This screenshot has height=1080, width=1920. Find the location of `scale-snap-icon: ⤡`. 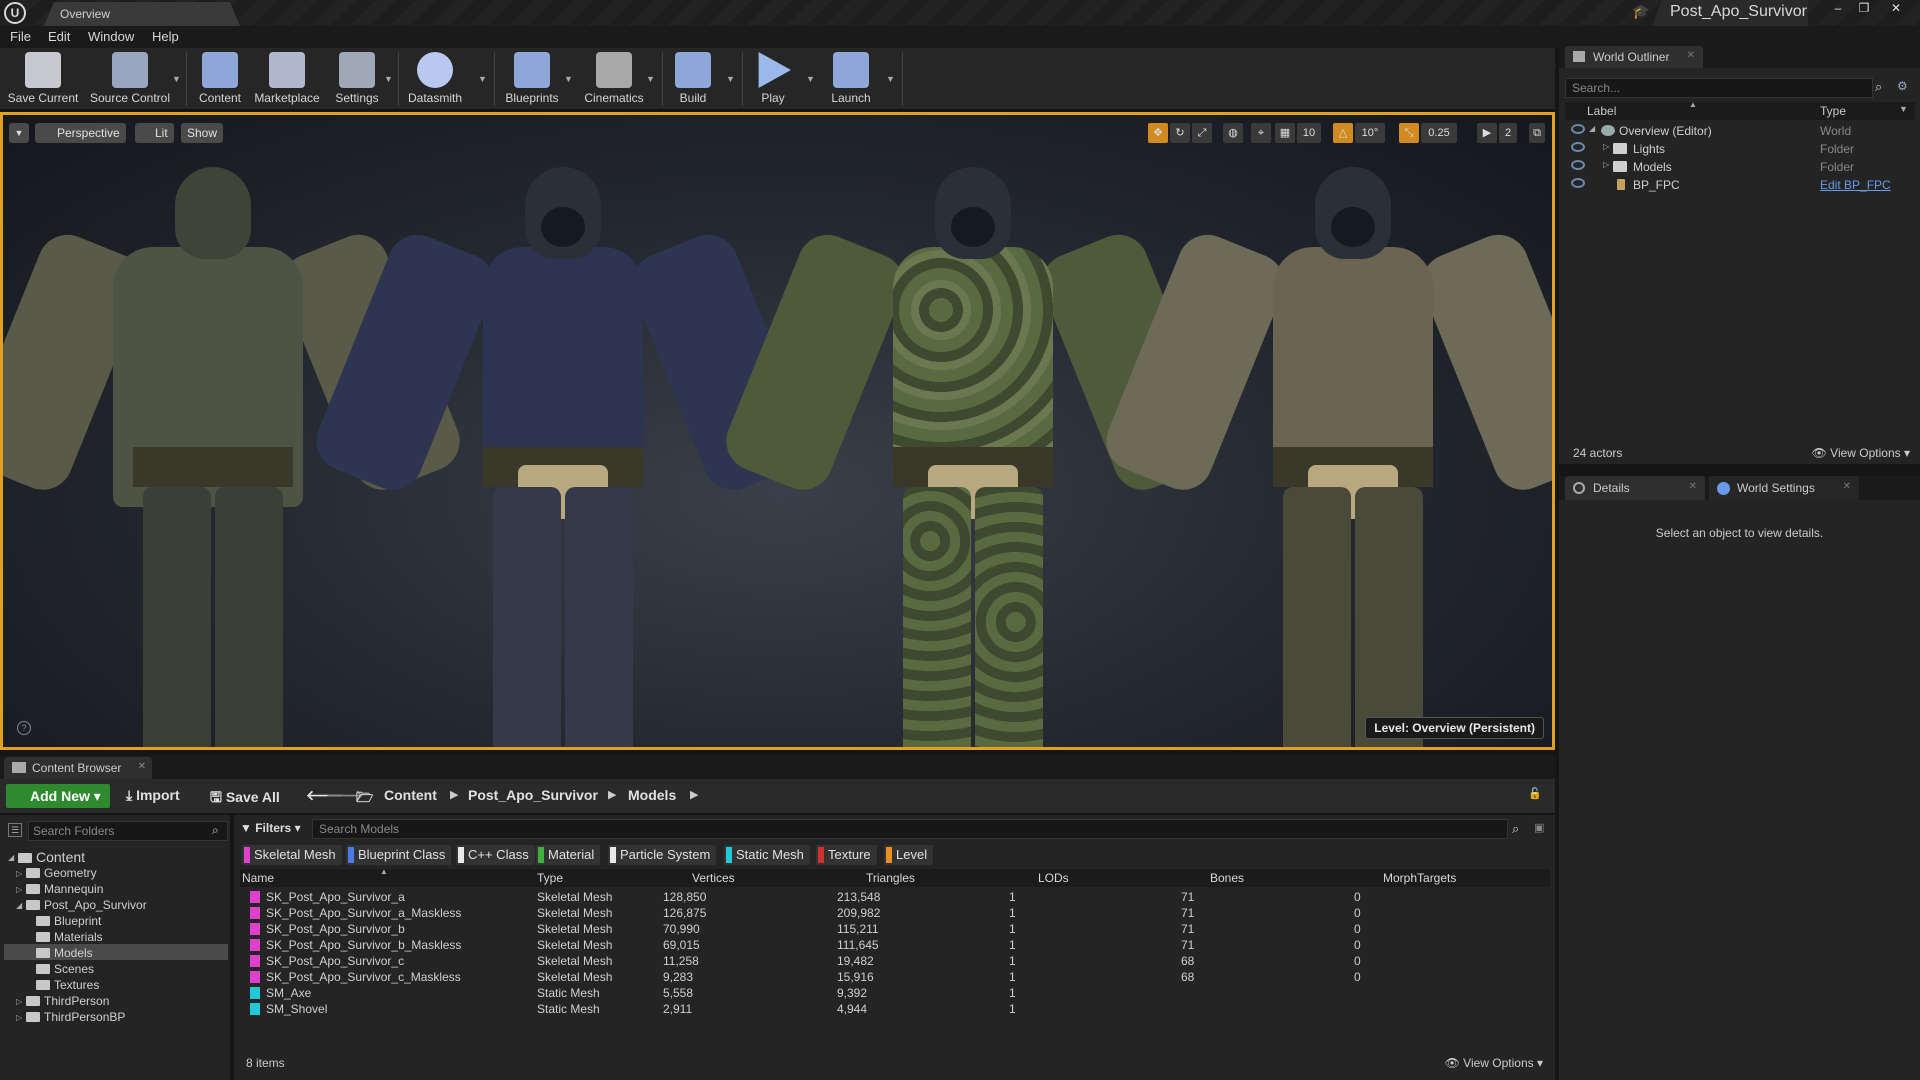

scale-snap-icon: ⤡ is located at coordinates (1409, 133).